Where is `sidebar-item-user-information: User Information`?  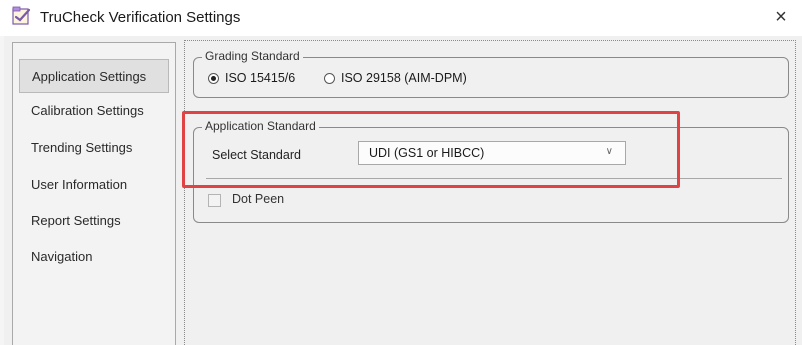 sidebar-item-user-information: User Information is located at coordinates (94, 184).